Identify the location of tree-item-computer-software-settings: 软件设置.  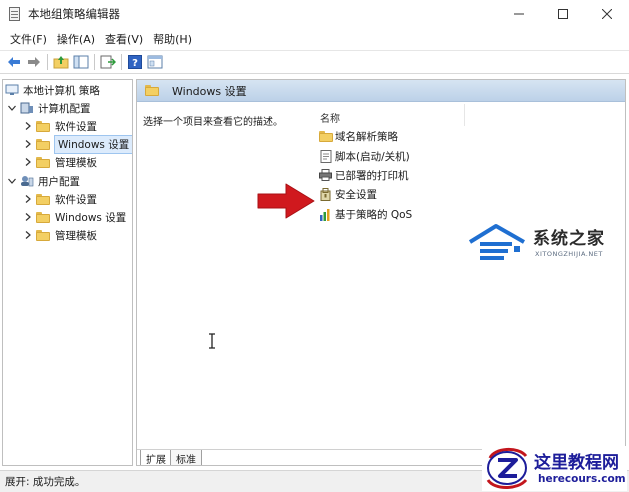
(60, 126).